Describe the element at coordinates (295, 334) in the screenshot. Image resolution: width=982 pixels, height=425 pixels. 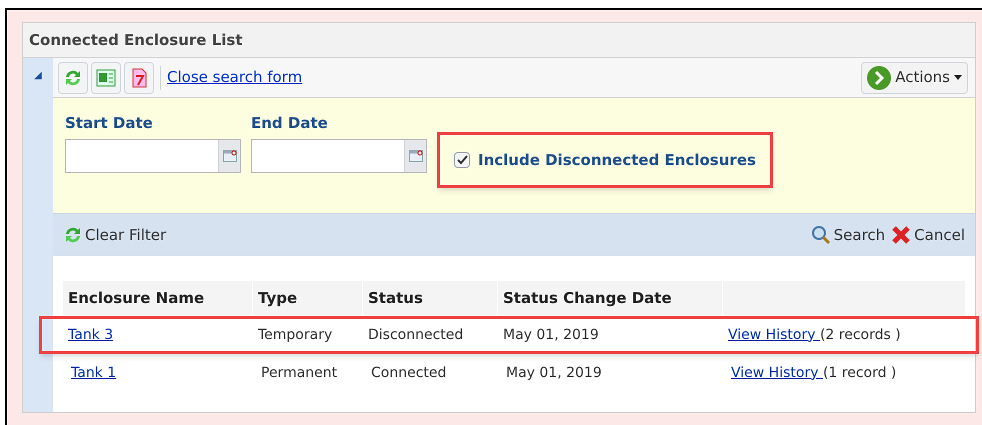
I see `table-cell: Temporary` at that location.